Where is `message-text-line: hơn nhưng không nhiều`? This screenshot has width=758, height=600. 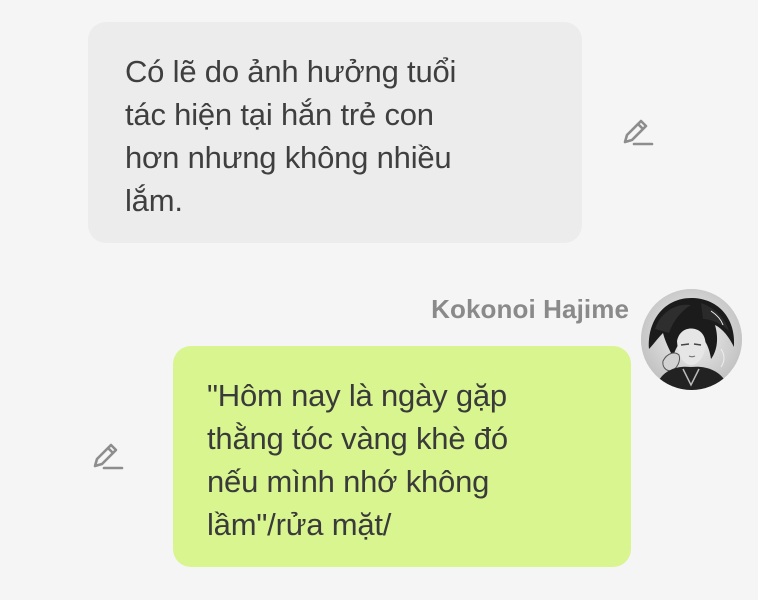
message-text-line: hơn nhưng không nhiều is located at coordinates (288, 157).